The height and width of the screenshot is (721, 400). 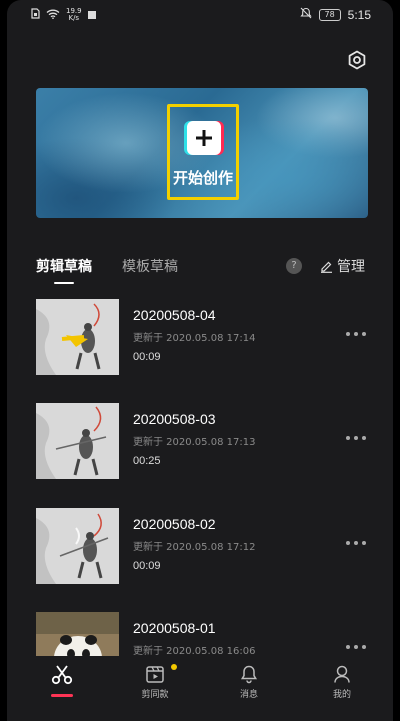 What do you see at coordinates (200, 688) in the screenshot?
I see `bottom-navigation: 剪同款 消息 我的` at bounding box center [200, 688].